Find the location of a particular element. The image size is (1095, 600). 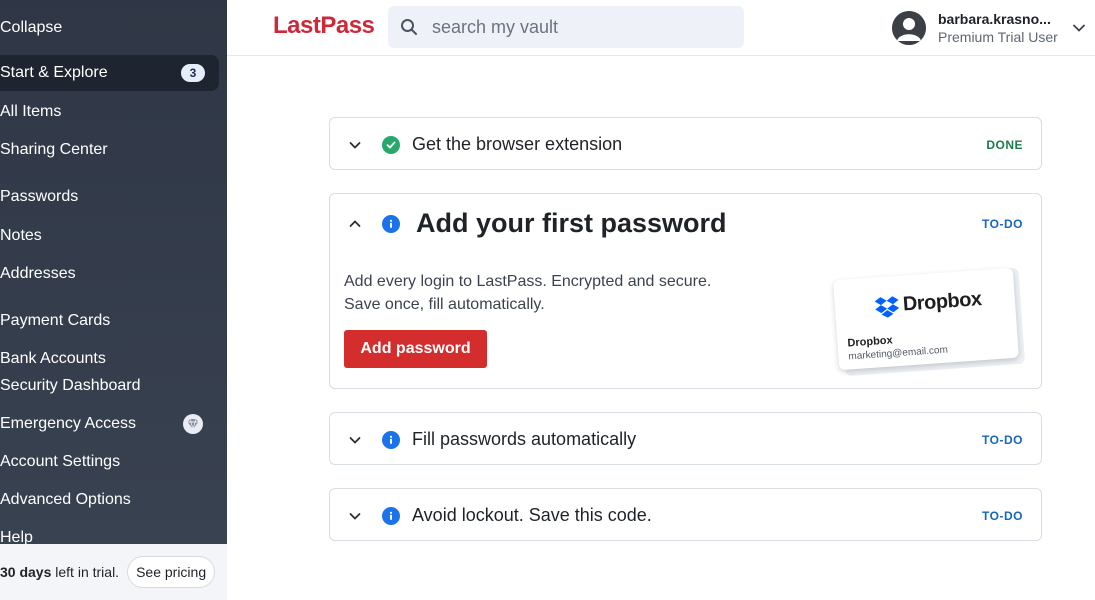

trial-days: 30 days is located at coordinates (26, 572).